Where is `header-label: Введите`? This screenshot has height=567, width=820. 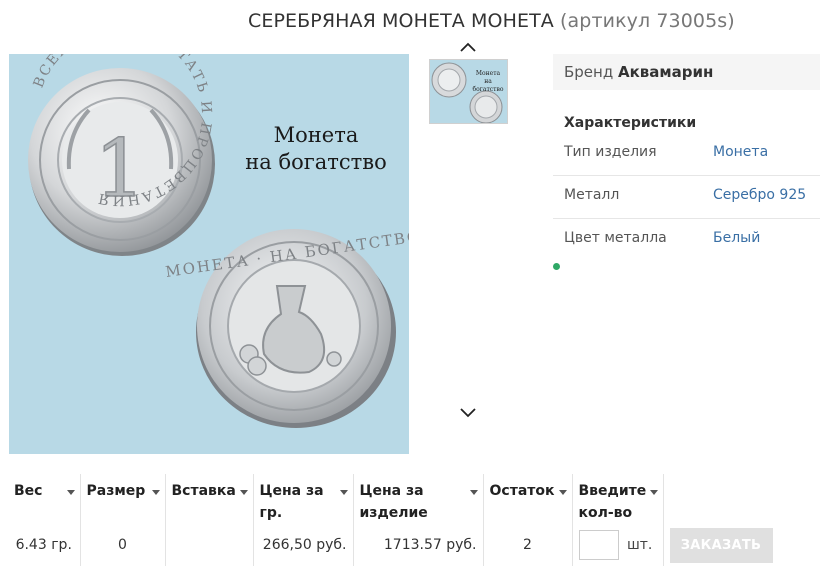
header-label: Введите is located at coordinates (612, 491).